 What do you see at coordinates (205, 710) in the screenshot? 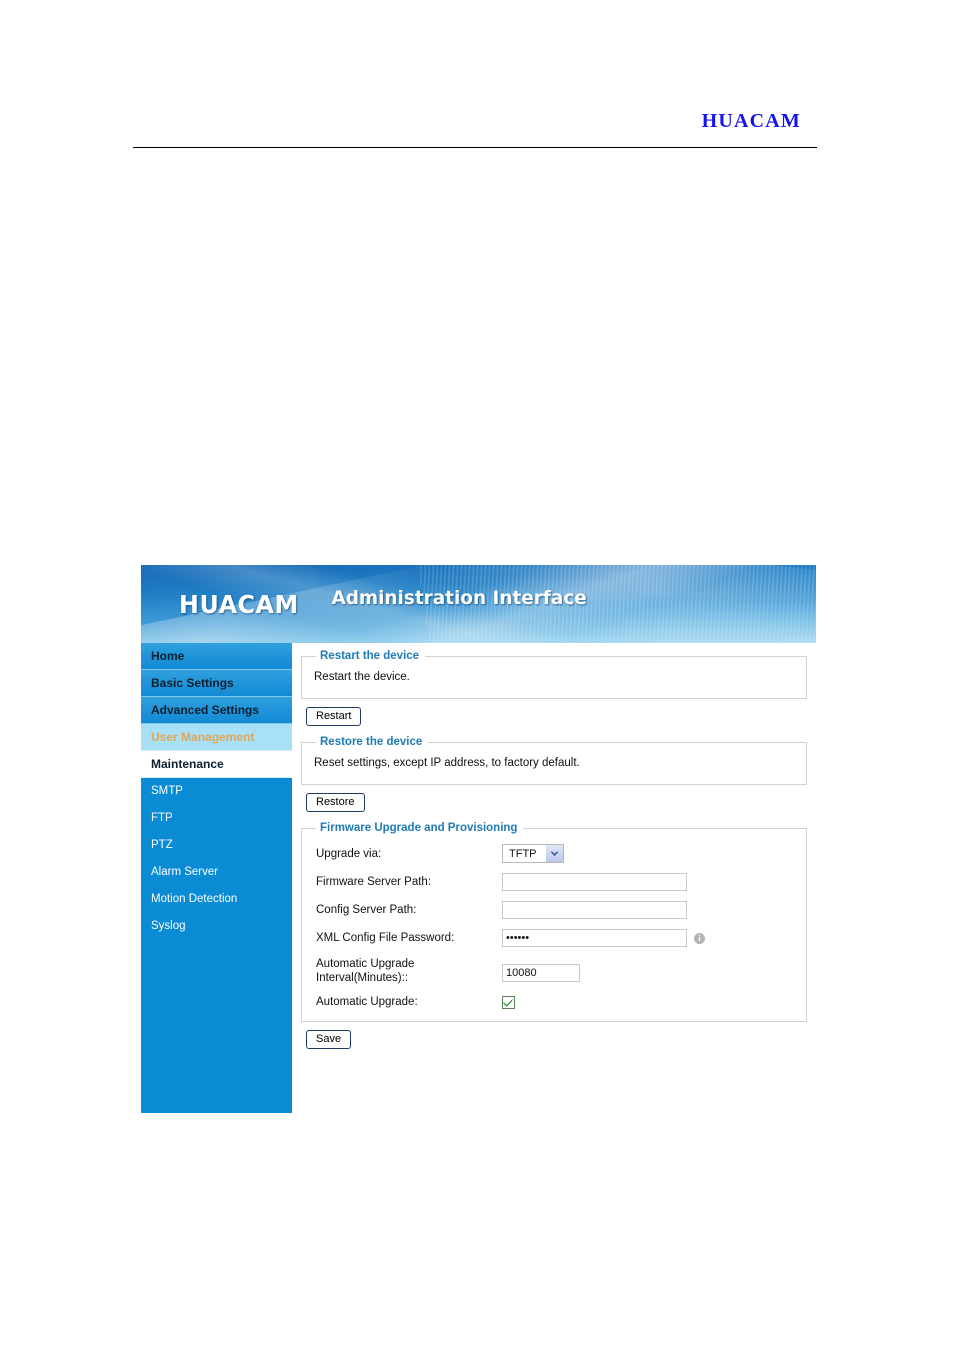
I see `sidebar-item-label: Advanced Settings` at bounding box center [205, 710].